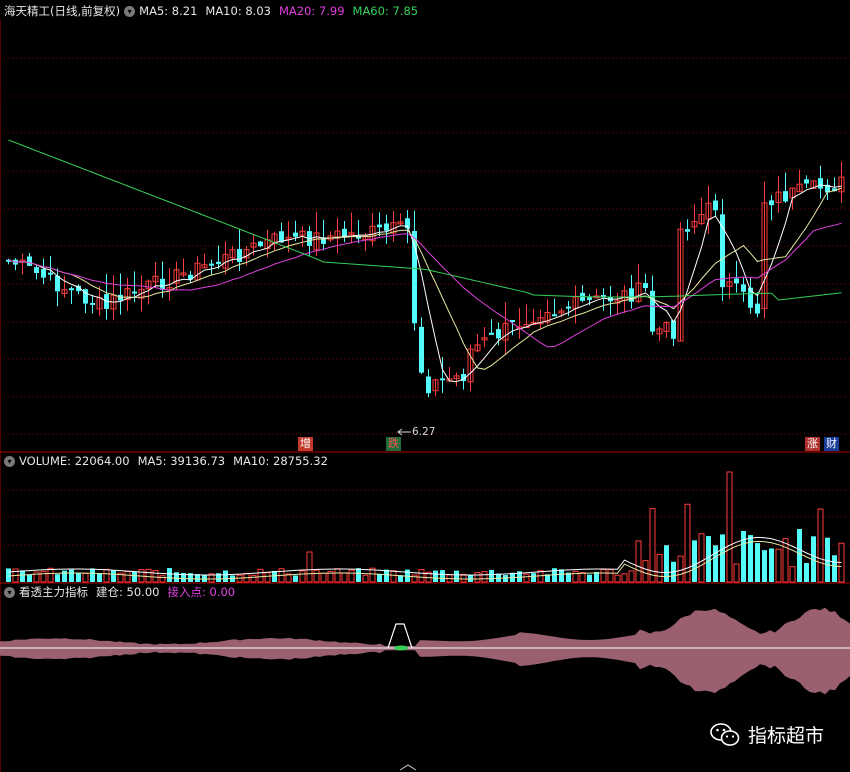 This screenshot has height=772, width=850. Describe the element at coordinates (400, 636) in the screenshot. I see `indicator-signal` at that location.